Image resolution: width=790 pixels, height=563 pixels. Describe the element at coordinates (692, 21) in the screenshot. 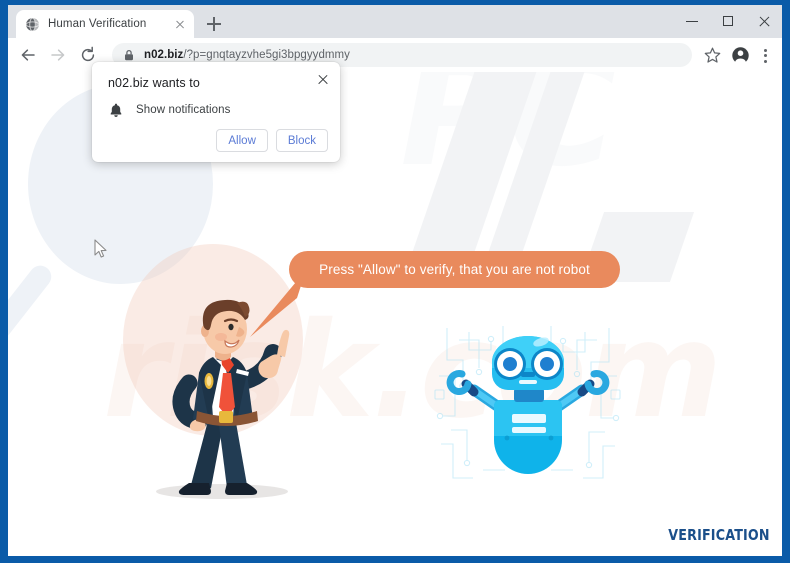

I see `minimize-button` at that location.